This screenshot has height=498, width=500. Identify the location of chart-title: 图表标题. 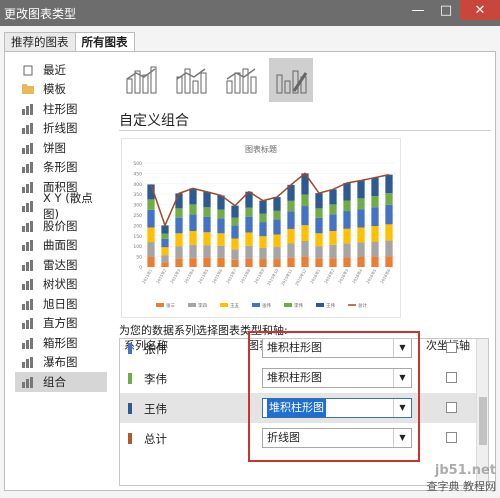
(261, 149).